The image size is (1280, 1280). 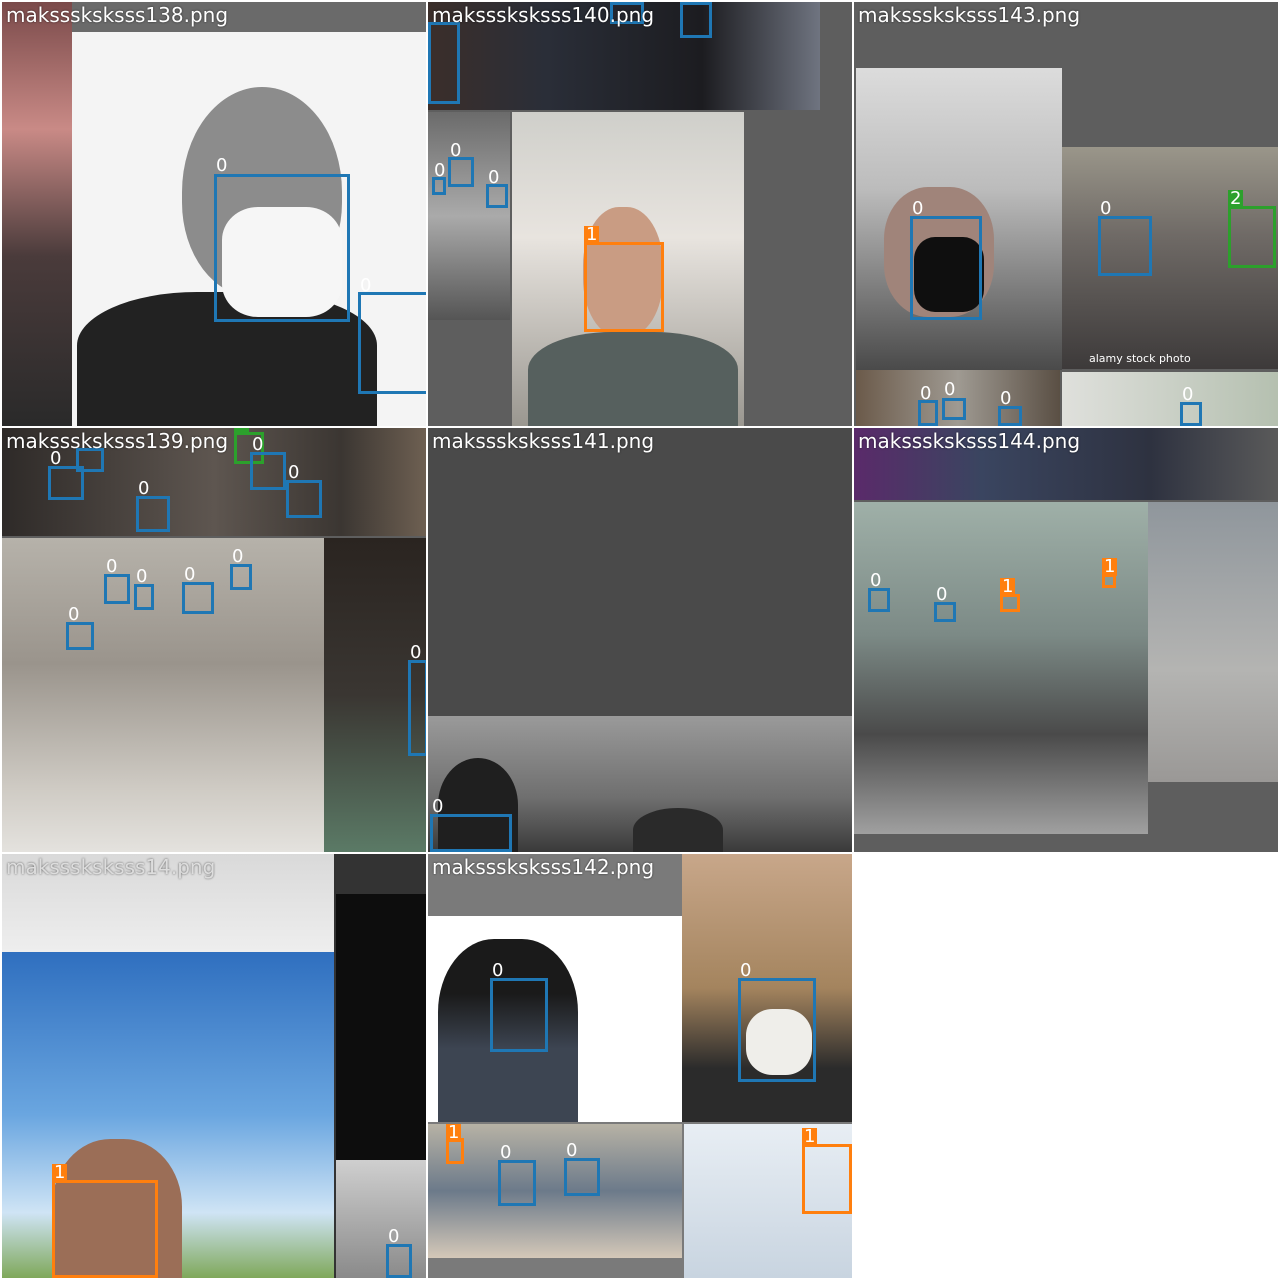 I want to click on photo-hall, so click(x=1001, y=668).